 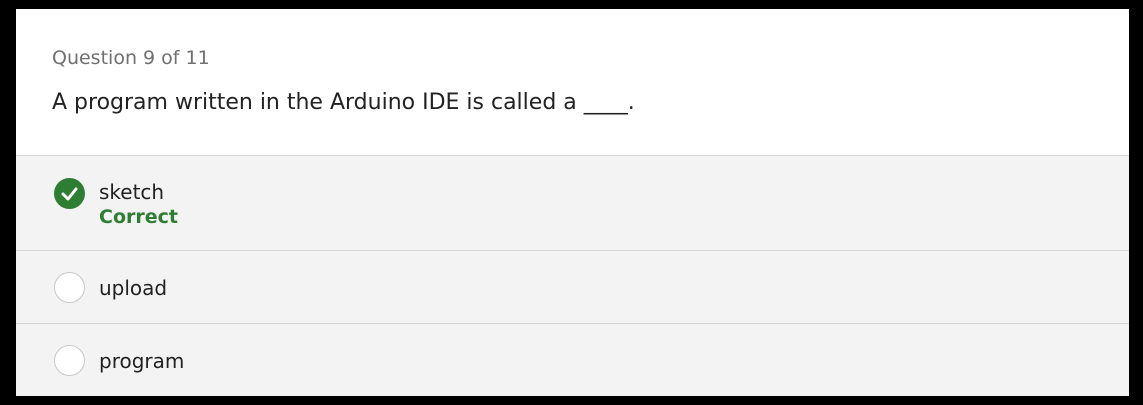 What do you see at coordinates (142, 361) in the screenshot?
I see `answer-option-label: program` at bounding box center [142, 361].